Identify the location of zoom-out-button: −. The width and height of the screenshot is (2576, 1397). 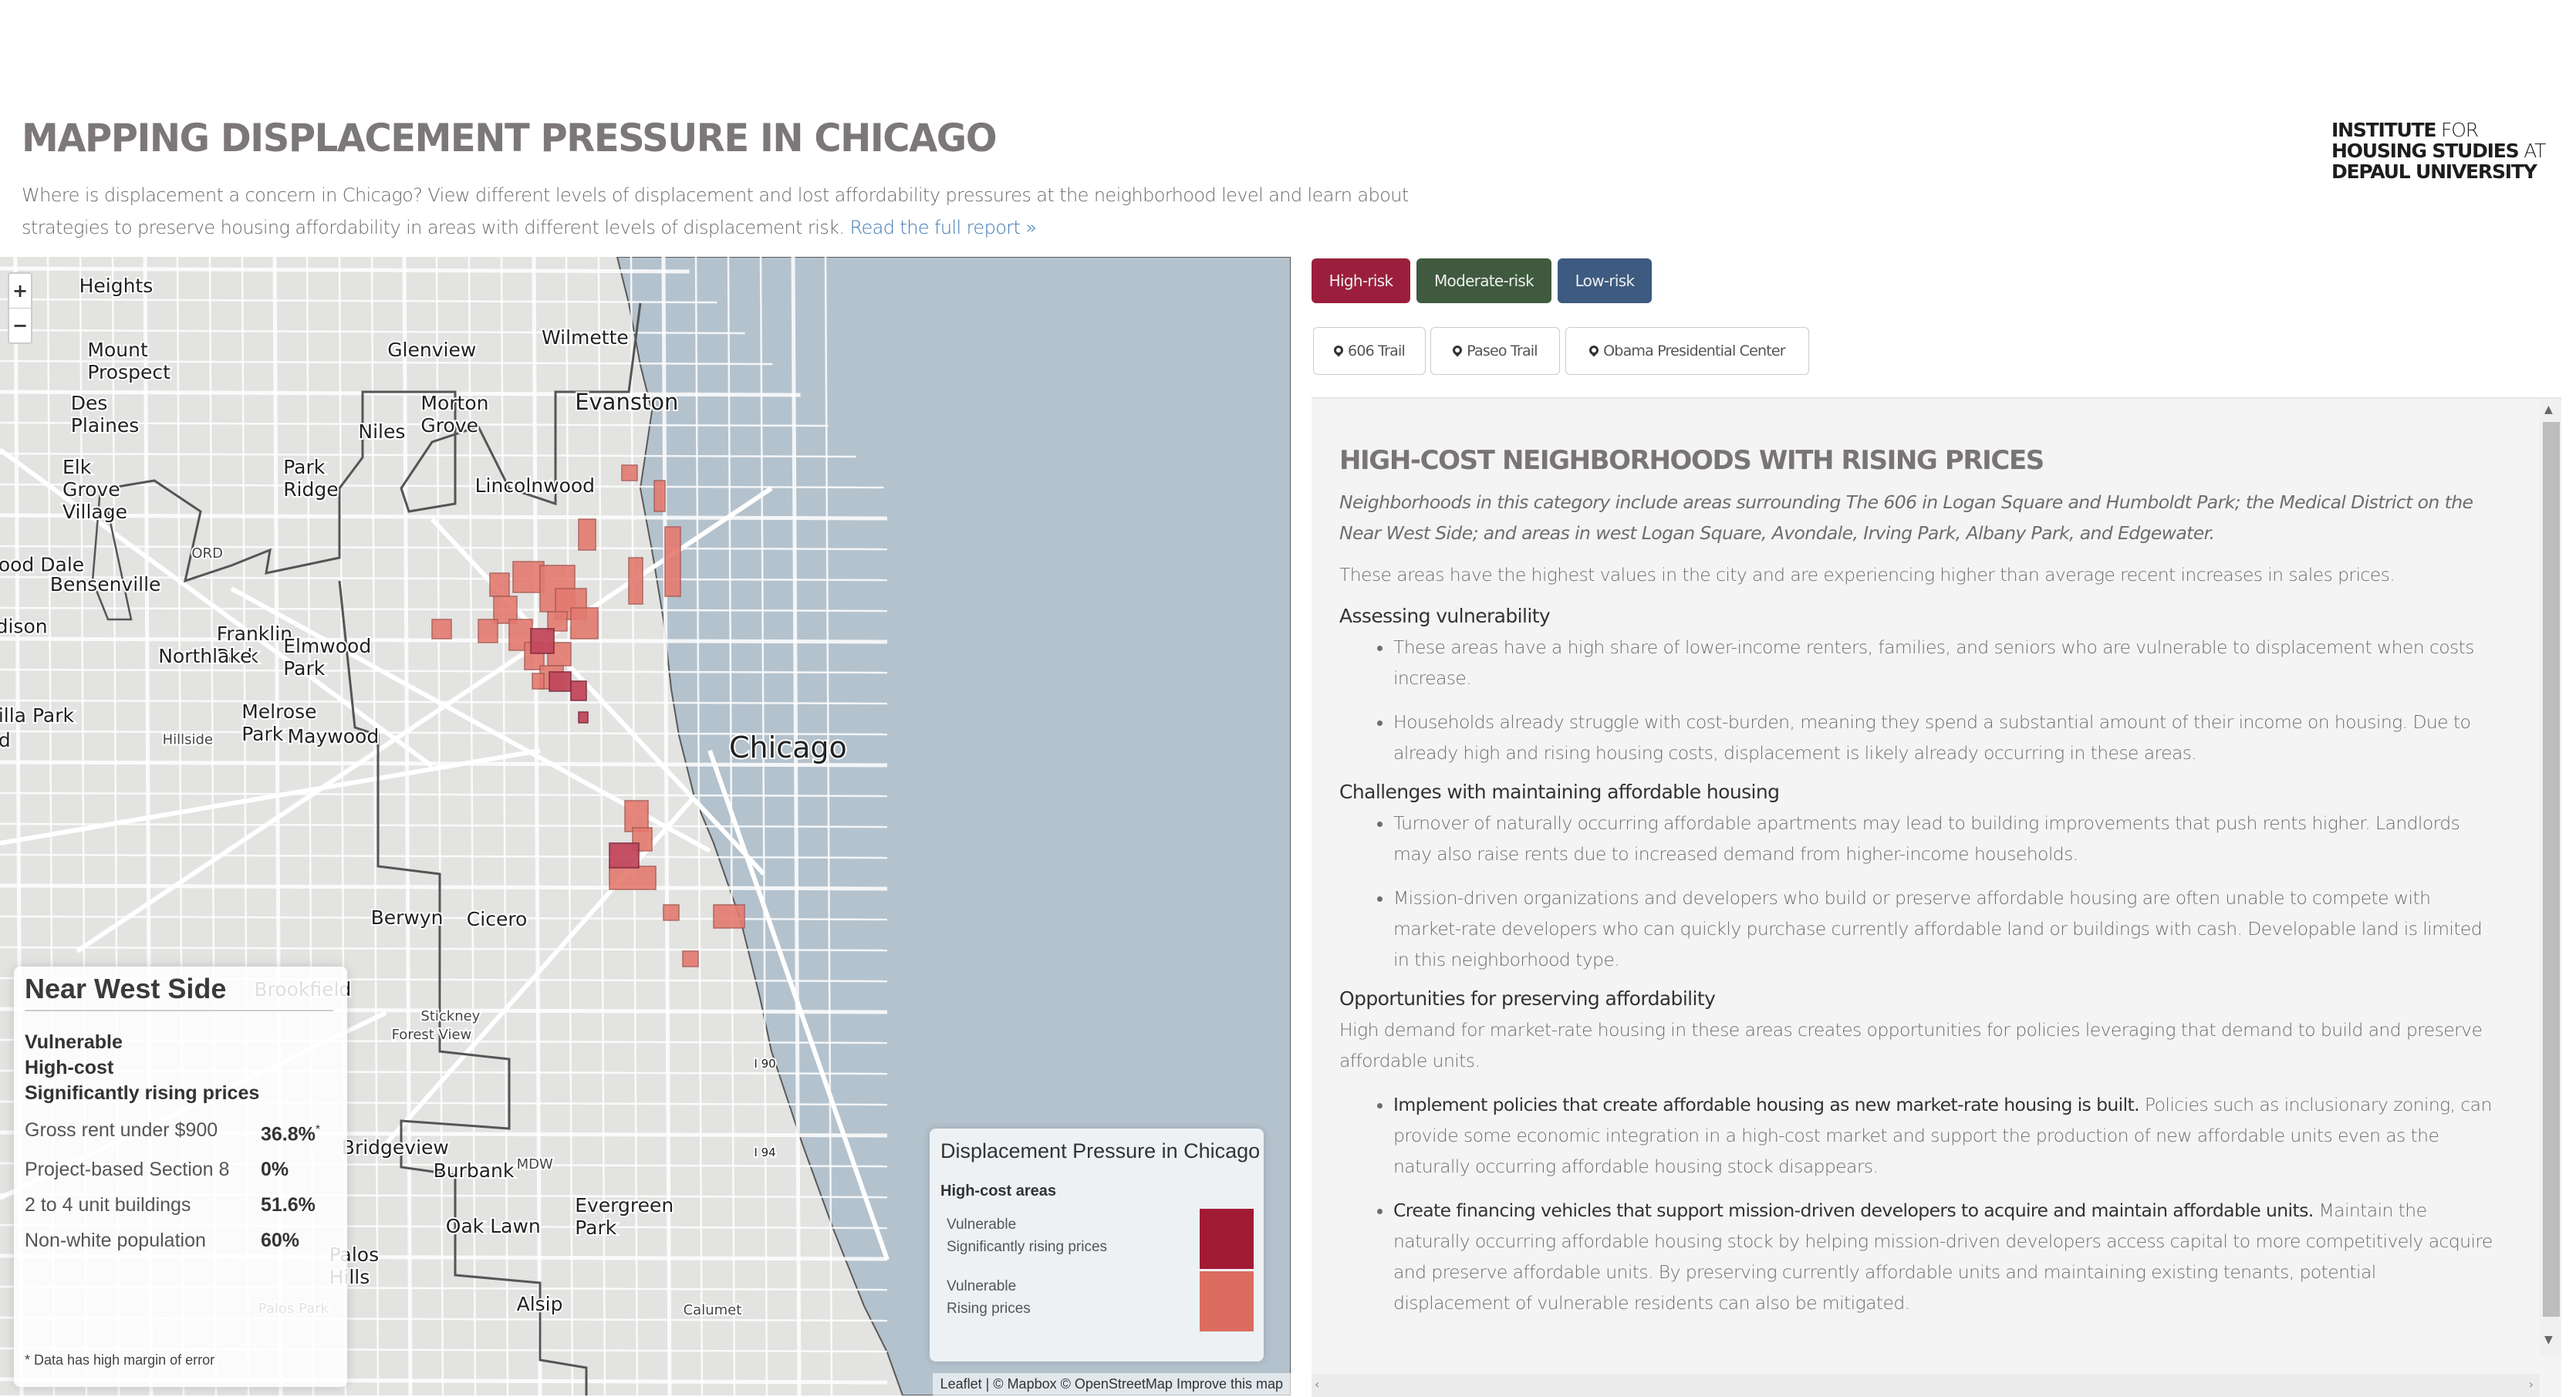
(20, 326).